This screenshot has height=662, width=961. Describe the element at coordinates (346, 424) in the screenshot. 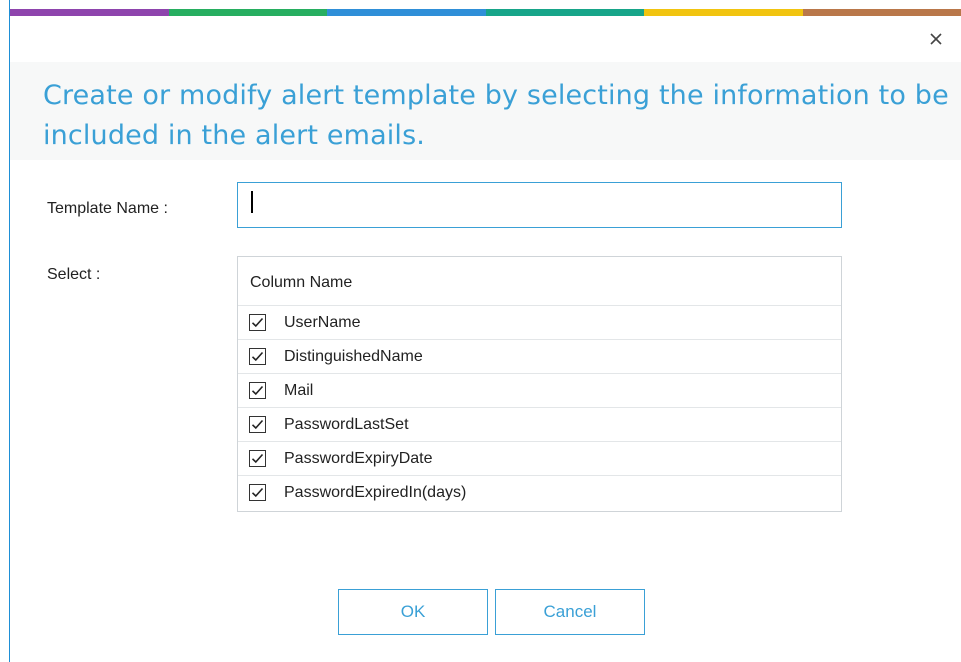

I see `column-label: PasswordLastSet` at that location.